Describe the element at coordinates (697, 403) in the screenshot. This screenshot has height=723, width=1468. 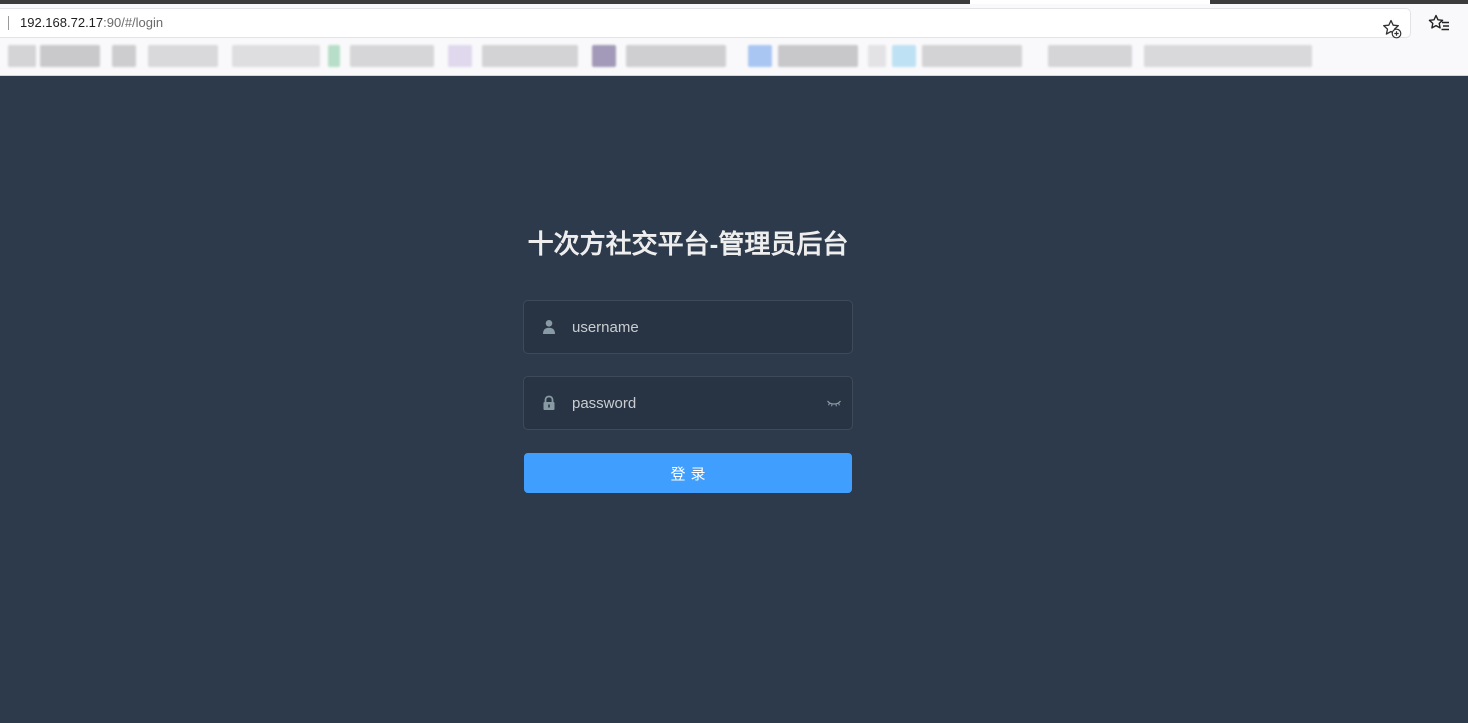
I see `password-input` at that location.